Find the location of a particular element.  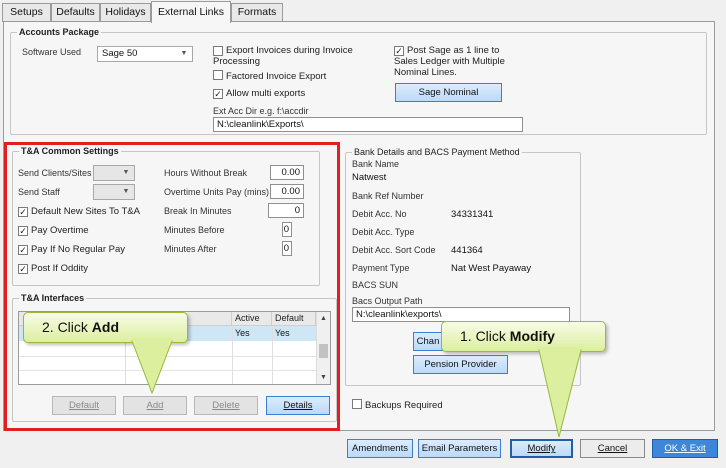

modify-button-label: Modify is located at coordinates (541, 448).